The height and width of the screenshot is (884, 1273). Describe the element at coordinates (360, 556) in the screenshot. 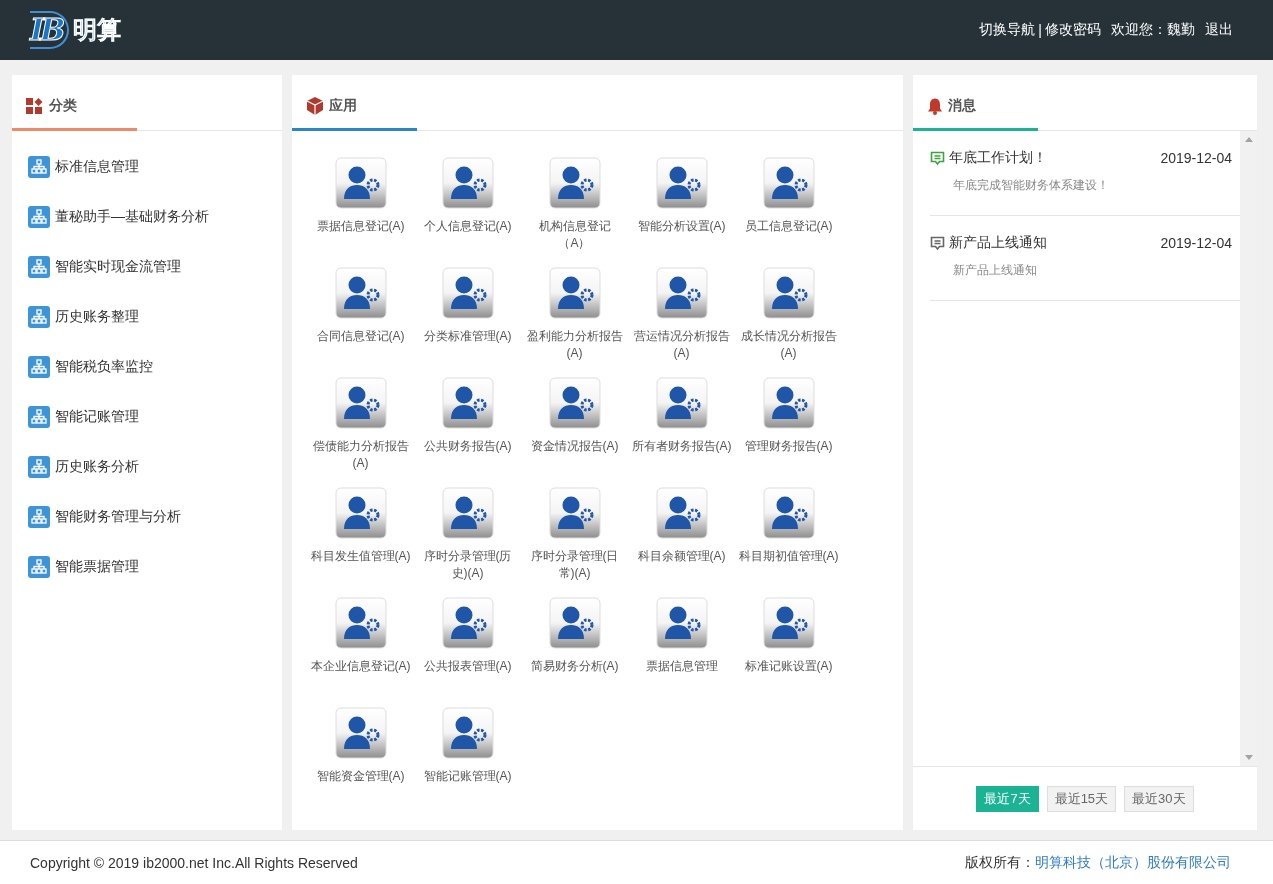

I see `app-label: 科目发生值管理(A)` at that location.